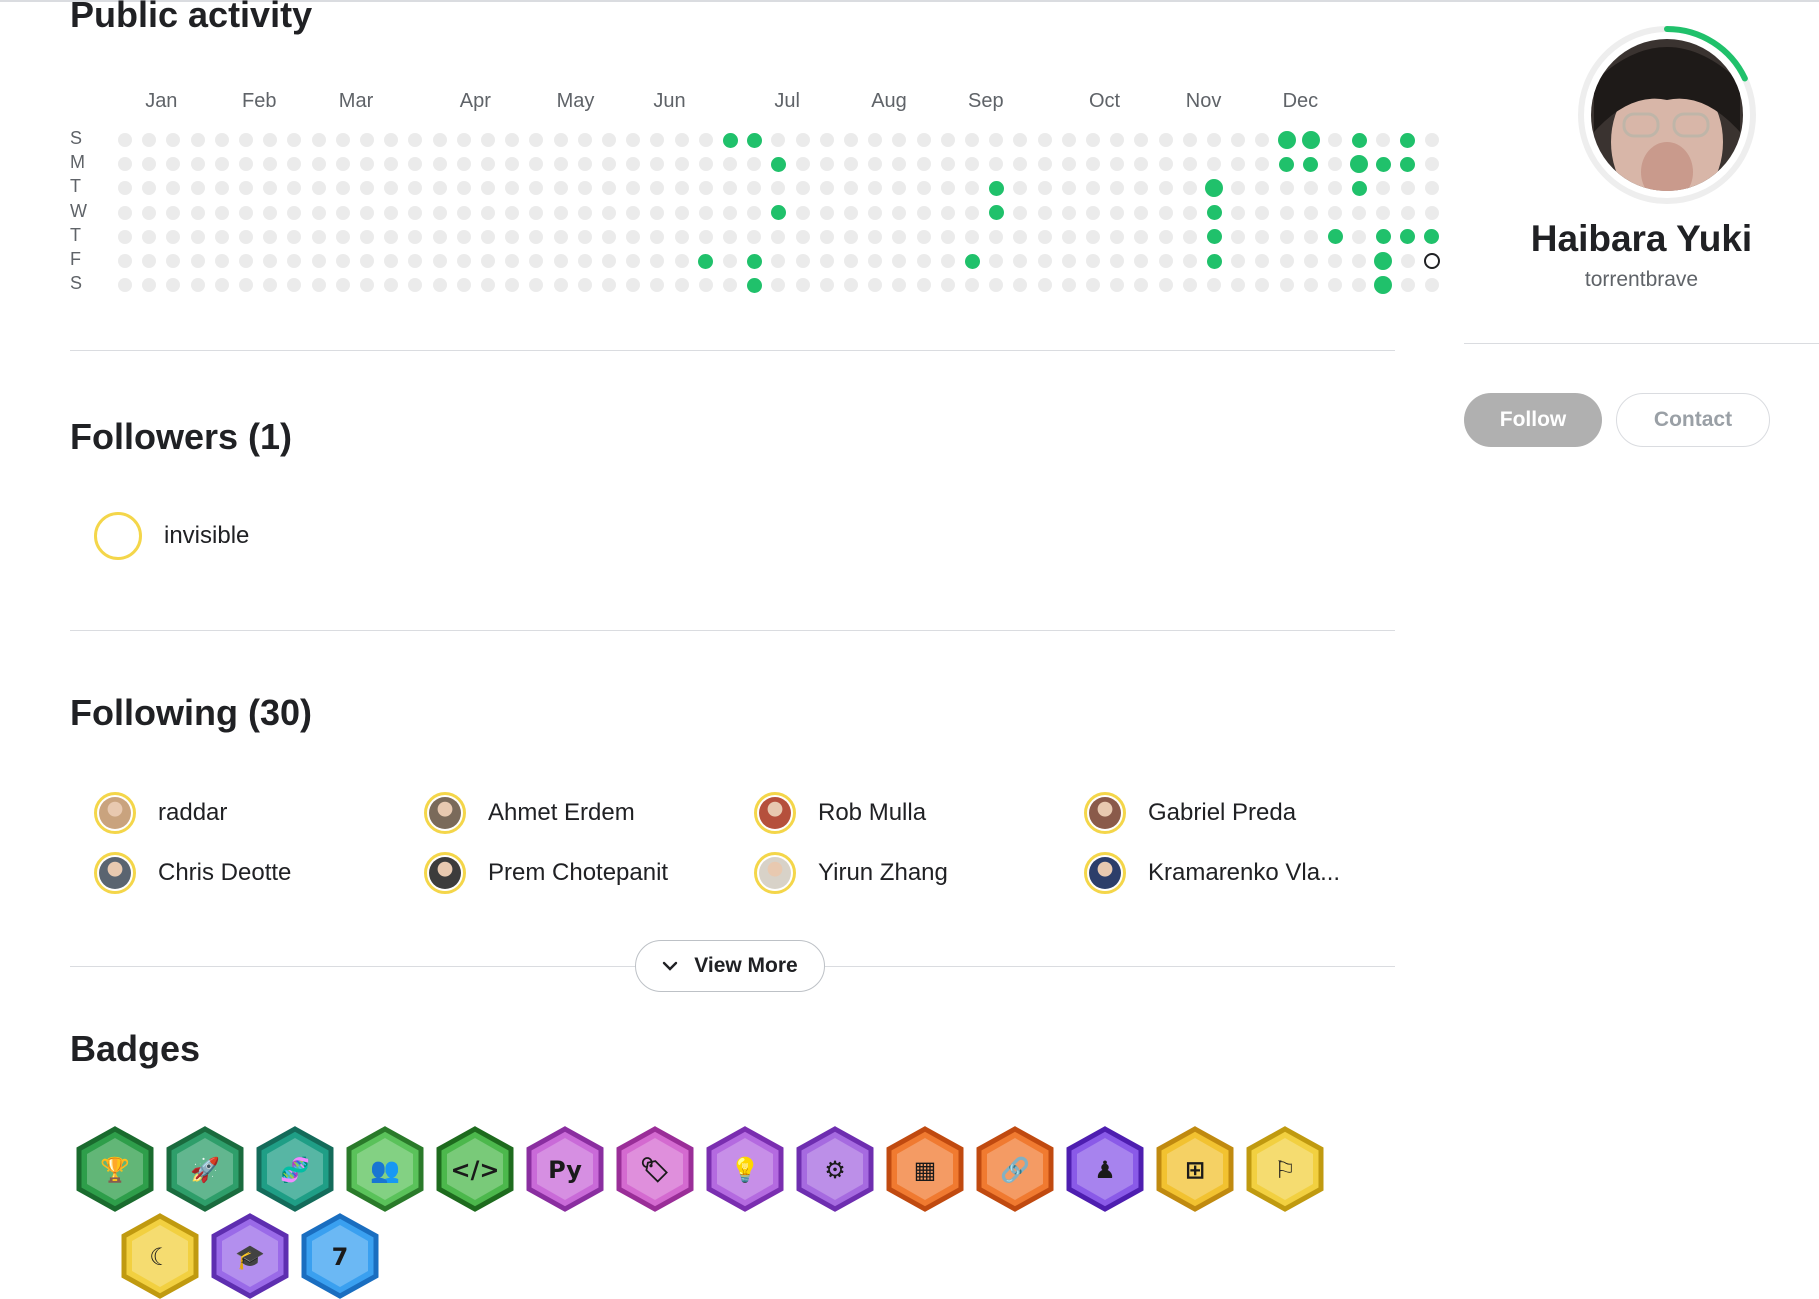  Describe the element at coordinates (835, 1169) in the screenshot. I see `network-badge: ⚙` at that location.